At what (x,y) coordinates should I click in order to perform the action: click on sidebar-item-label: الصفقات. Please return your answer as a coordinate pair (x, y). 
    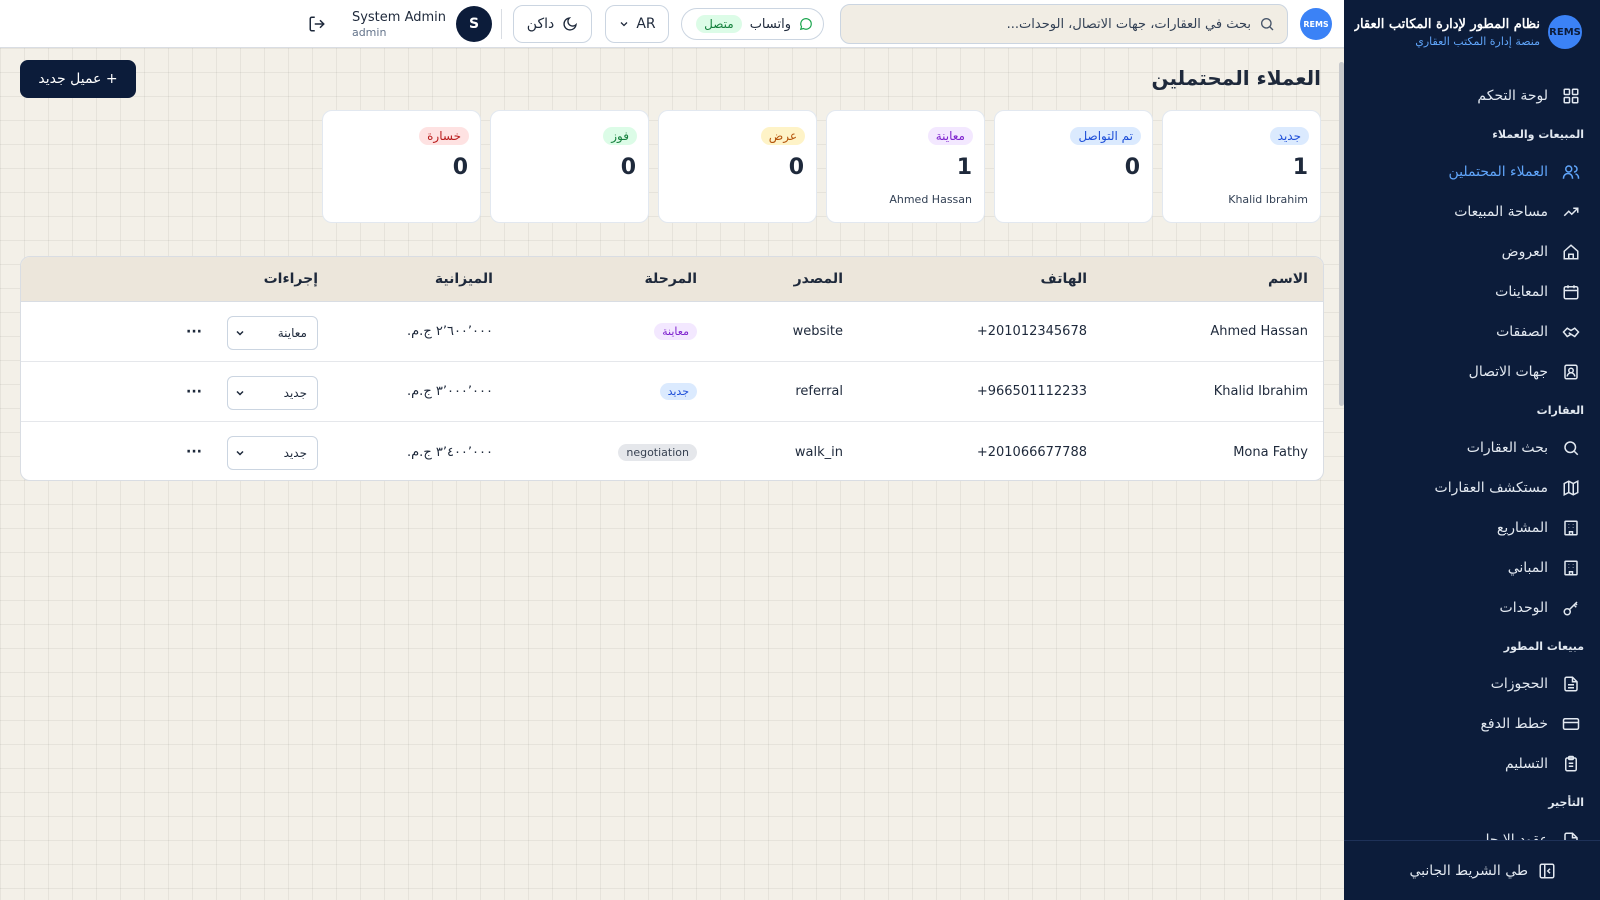
    Looking at the image, I should click on (1522, 332).